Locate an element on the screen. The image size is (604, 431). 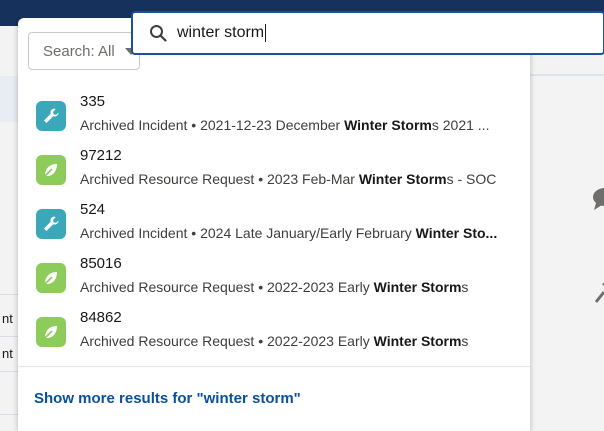
global-search-input: winter storm is located at coordinates (367, 33).